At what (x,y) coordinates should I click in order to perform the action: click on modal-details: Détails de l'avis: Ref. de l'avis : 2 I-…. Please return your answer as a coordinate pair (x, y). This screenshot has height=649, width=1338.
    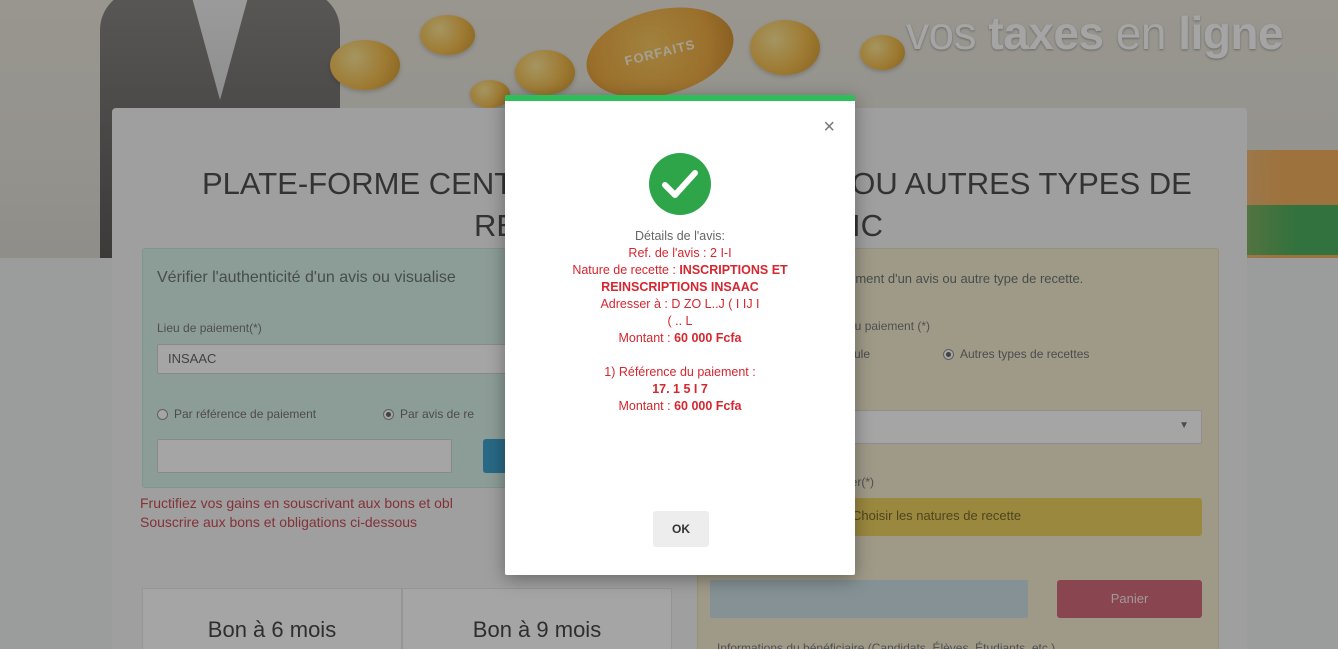
    Looking at the image, I should click on (680, 321).